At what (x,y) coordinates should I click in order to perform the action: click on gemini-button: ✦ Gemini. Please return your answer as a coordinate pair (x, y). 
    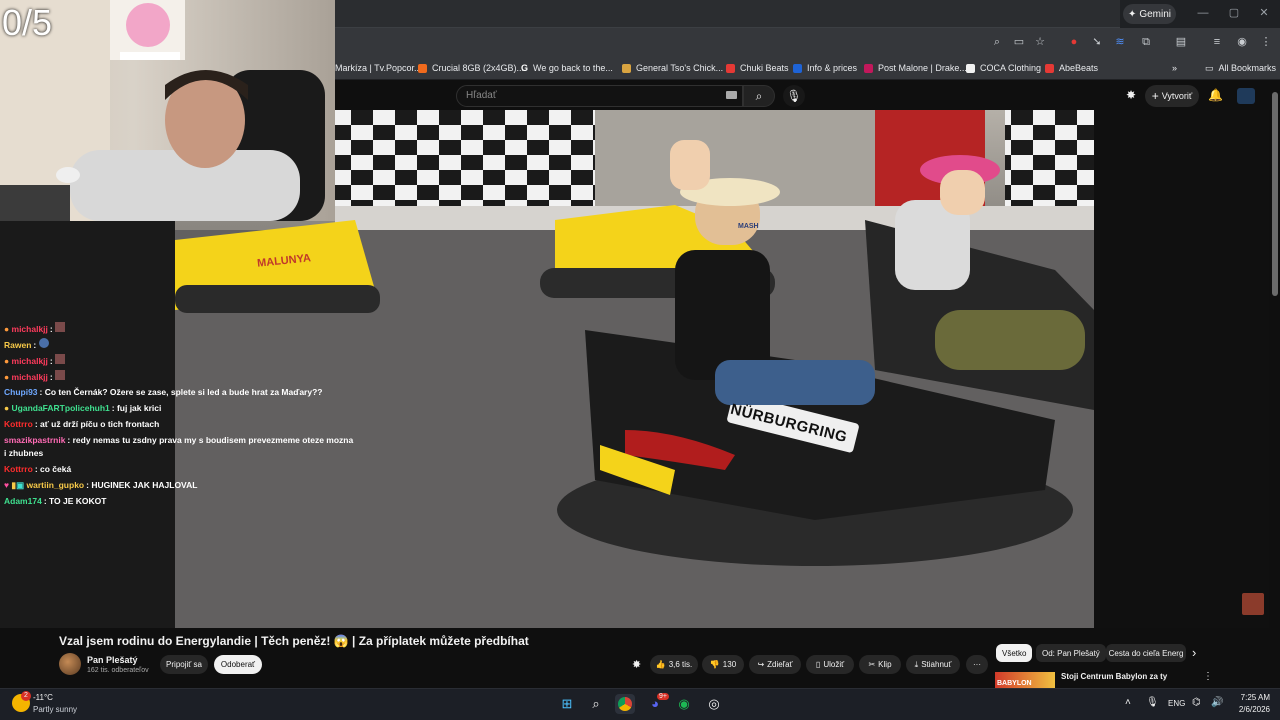
    Looking at the image, I should click on (1149, 14).